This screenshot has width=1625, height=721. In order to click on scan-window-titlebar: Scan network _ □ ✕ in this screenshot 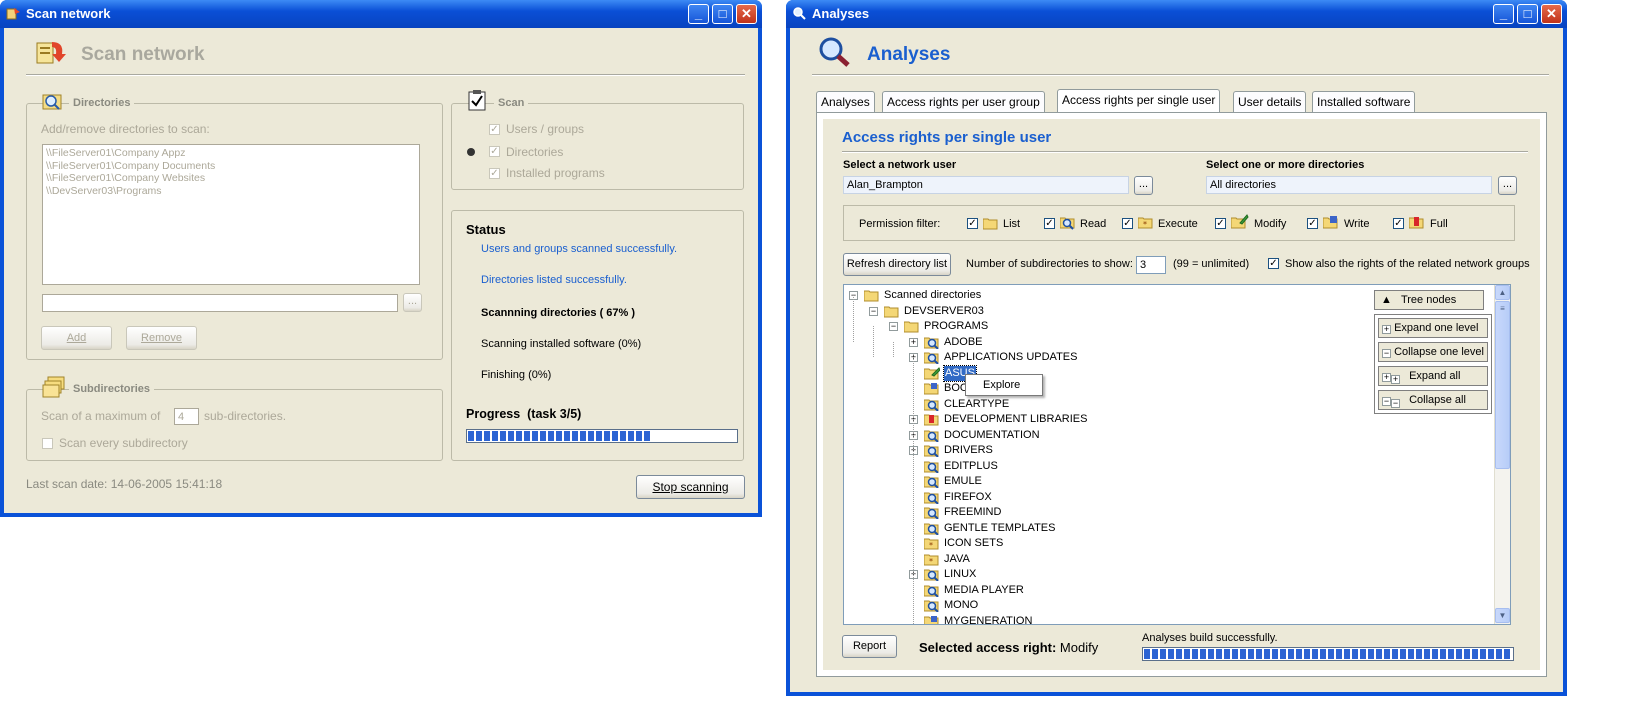, I will do `click(381, 14)`.